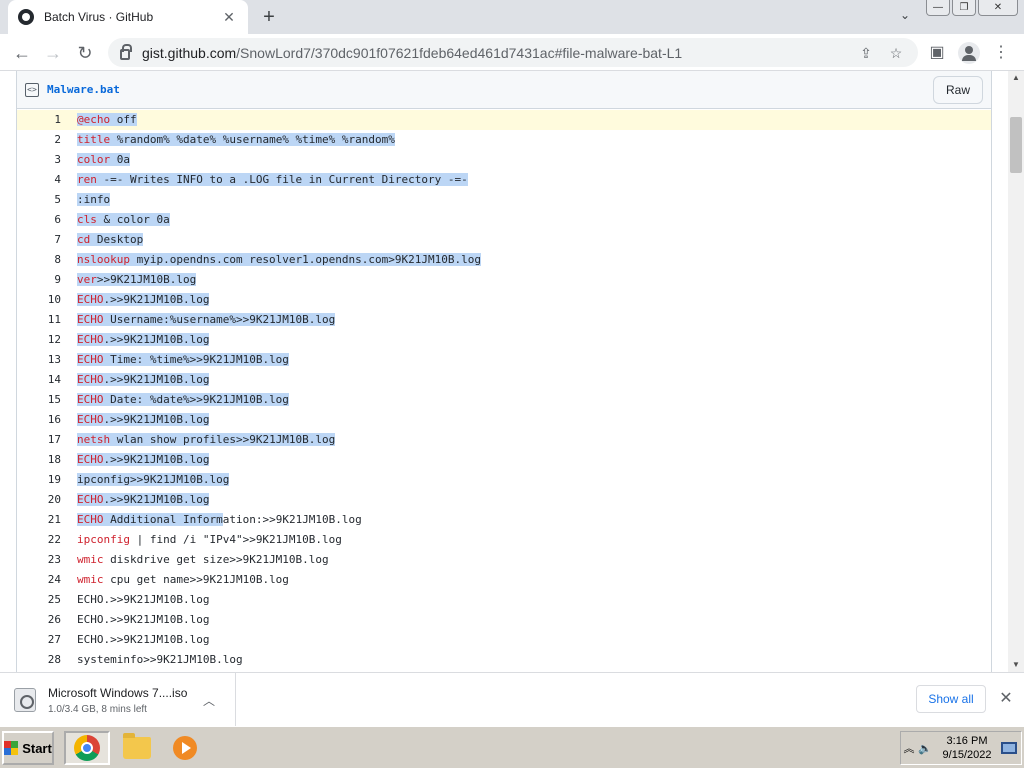 This screenshot has height=768, width=1024. I want to click on code-line: 19 ipconfig>>9K21JM10B.log, so click(504, 480).